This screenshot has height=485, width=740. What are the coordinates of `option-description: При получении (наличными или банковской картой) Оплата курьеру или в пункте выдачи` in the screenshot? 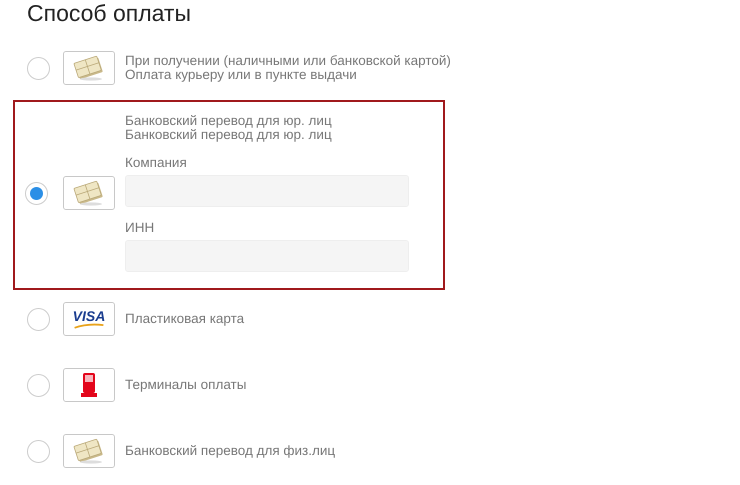 It's located at (288, 68).